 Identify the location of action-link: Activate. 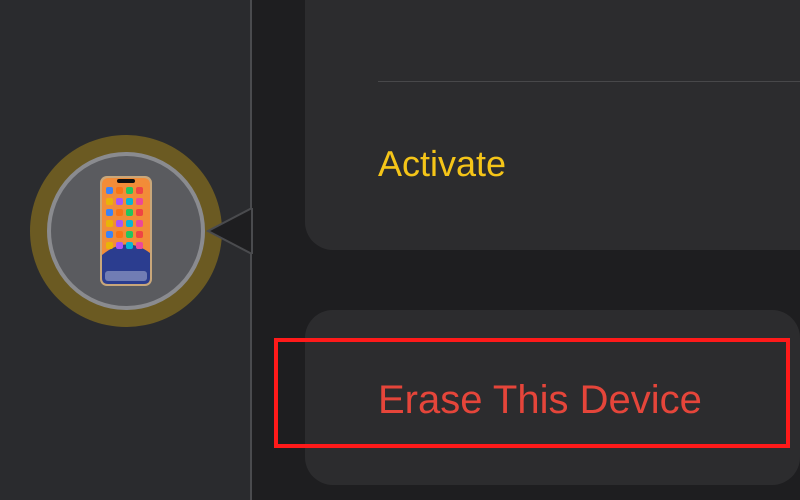
(442, 163).